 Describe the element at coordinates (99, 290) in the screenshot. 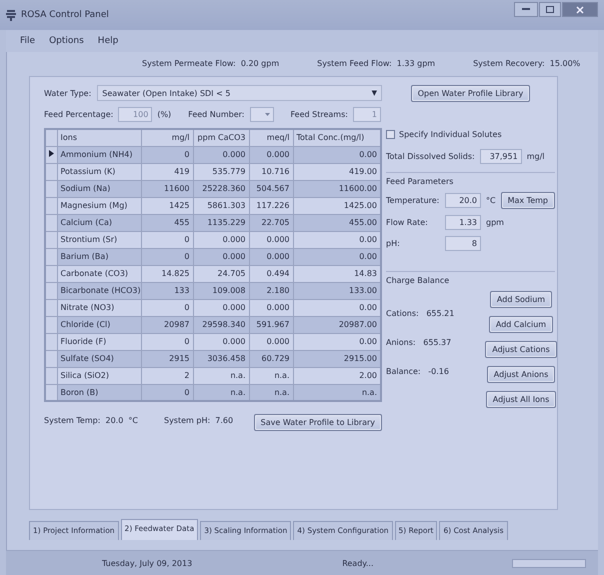

I see `table-cell: Bicarbonate (HCO3)` at that location.